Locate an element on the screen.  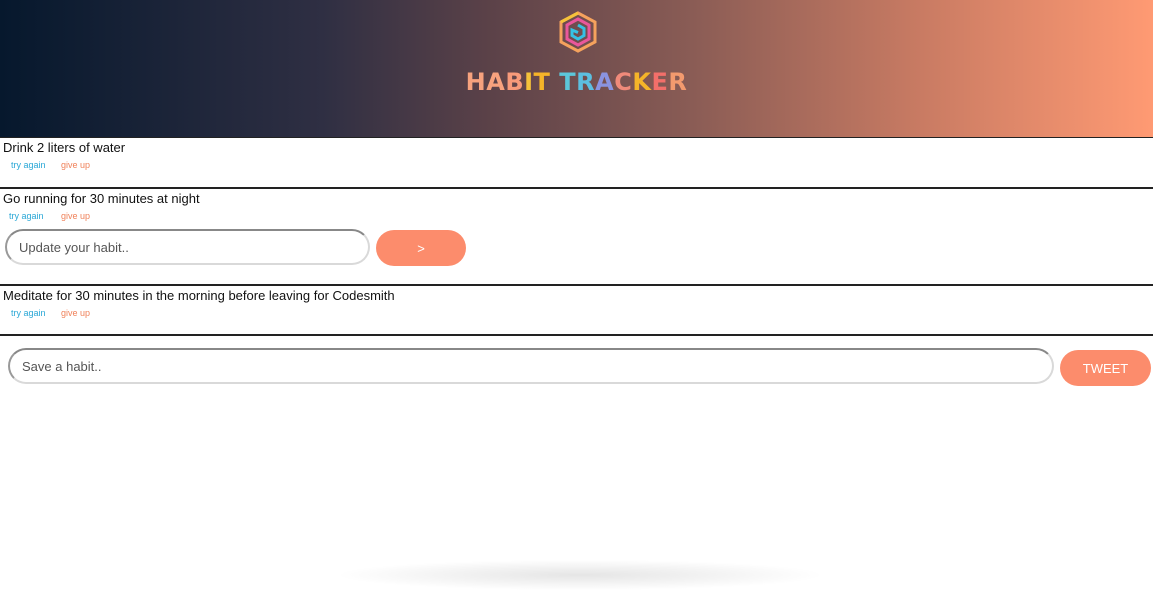
habit-text: Go running for 30 minutes at night is located at coordinates (101, 198).